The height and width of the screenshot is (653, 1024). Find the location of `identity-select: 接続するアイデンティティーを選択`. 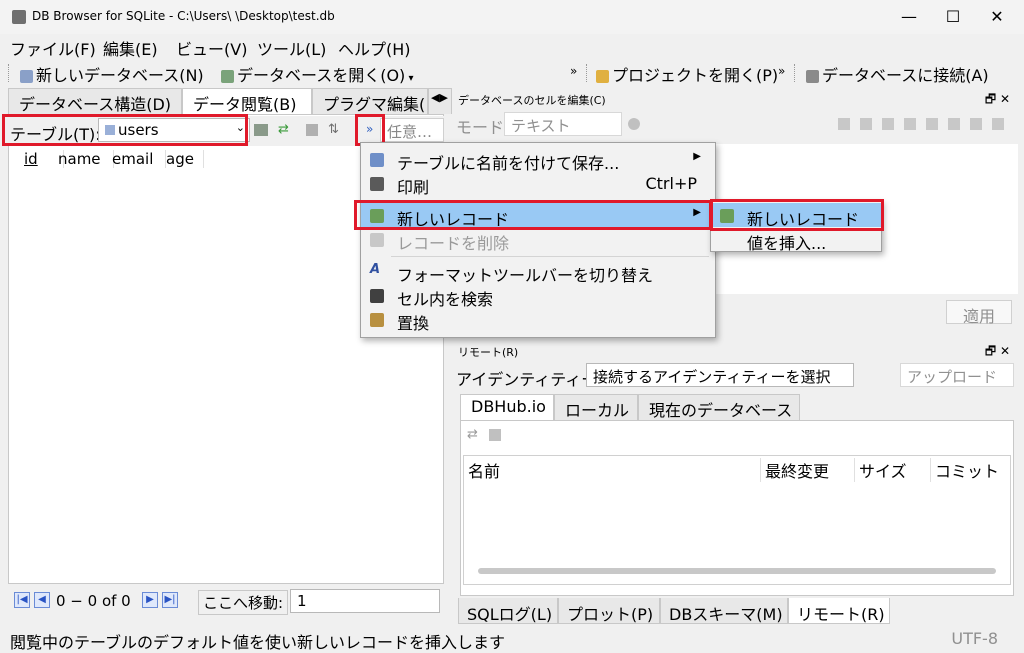

identity-select: 接続するアイデンティティーを選択 is located at coordinates (720, 375).